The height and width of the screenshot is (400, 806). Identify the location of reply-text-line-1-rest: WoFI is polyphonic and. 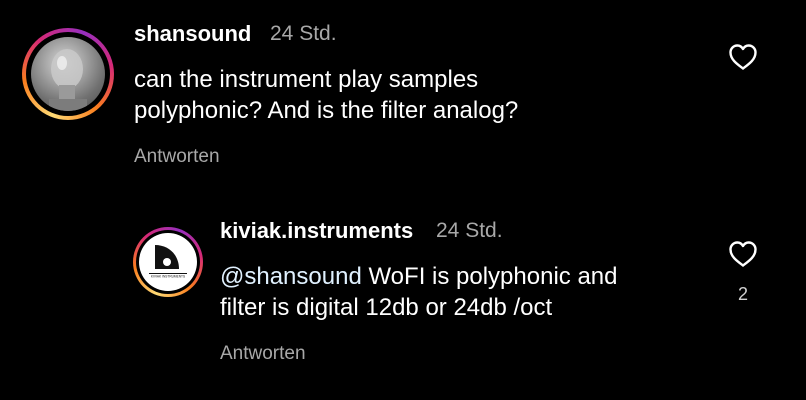
(489, 276).